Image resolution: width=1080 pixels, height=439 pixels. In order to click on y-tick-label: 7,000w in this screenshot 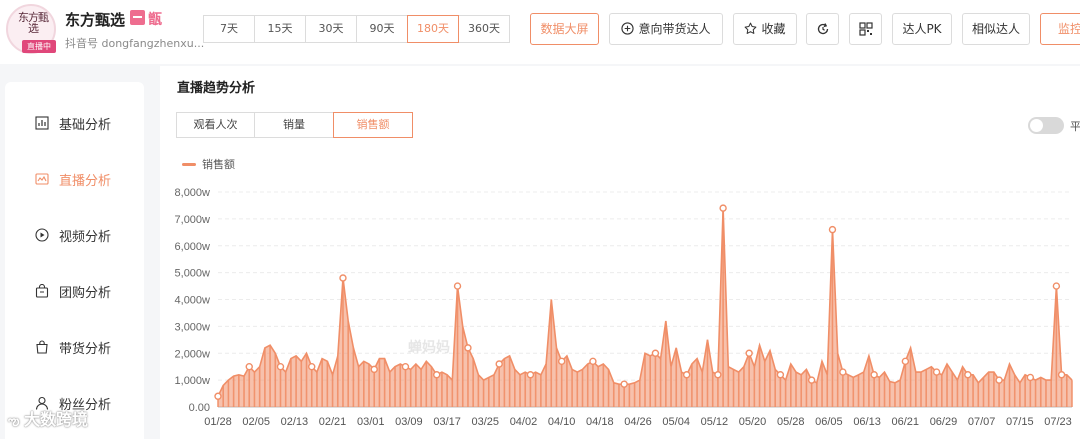, I will do `click(193, 220)`.